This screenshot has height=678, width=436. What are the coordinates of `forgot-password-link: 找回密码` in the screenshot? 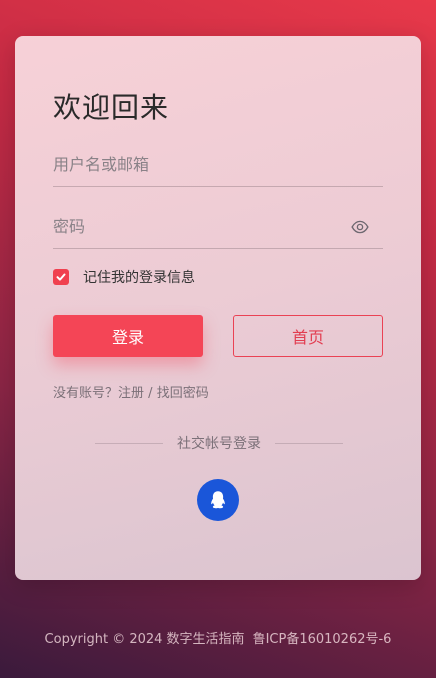 It's located at (183, 393).